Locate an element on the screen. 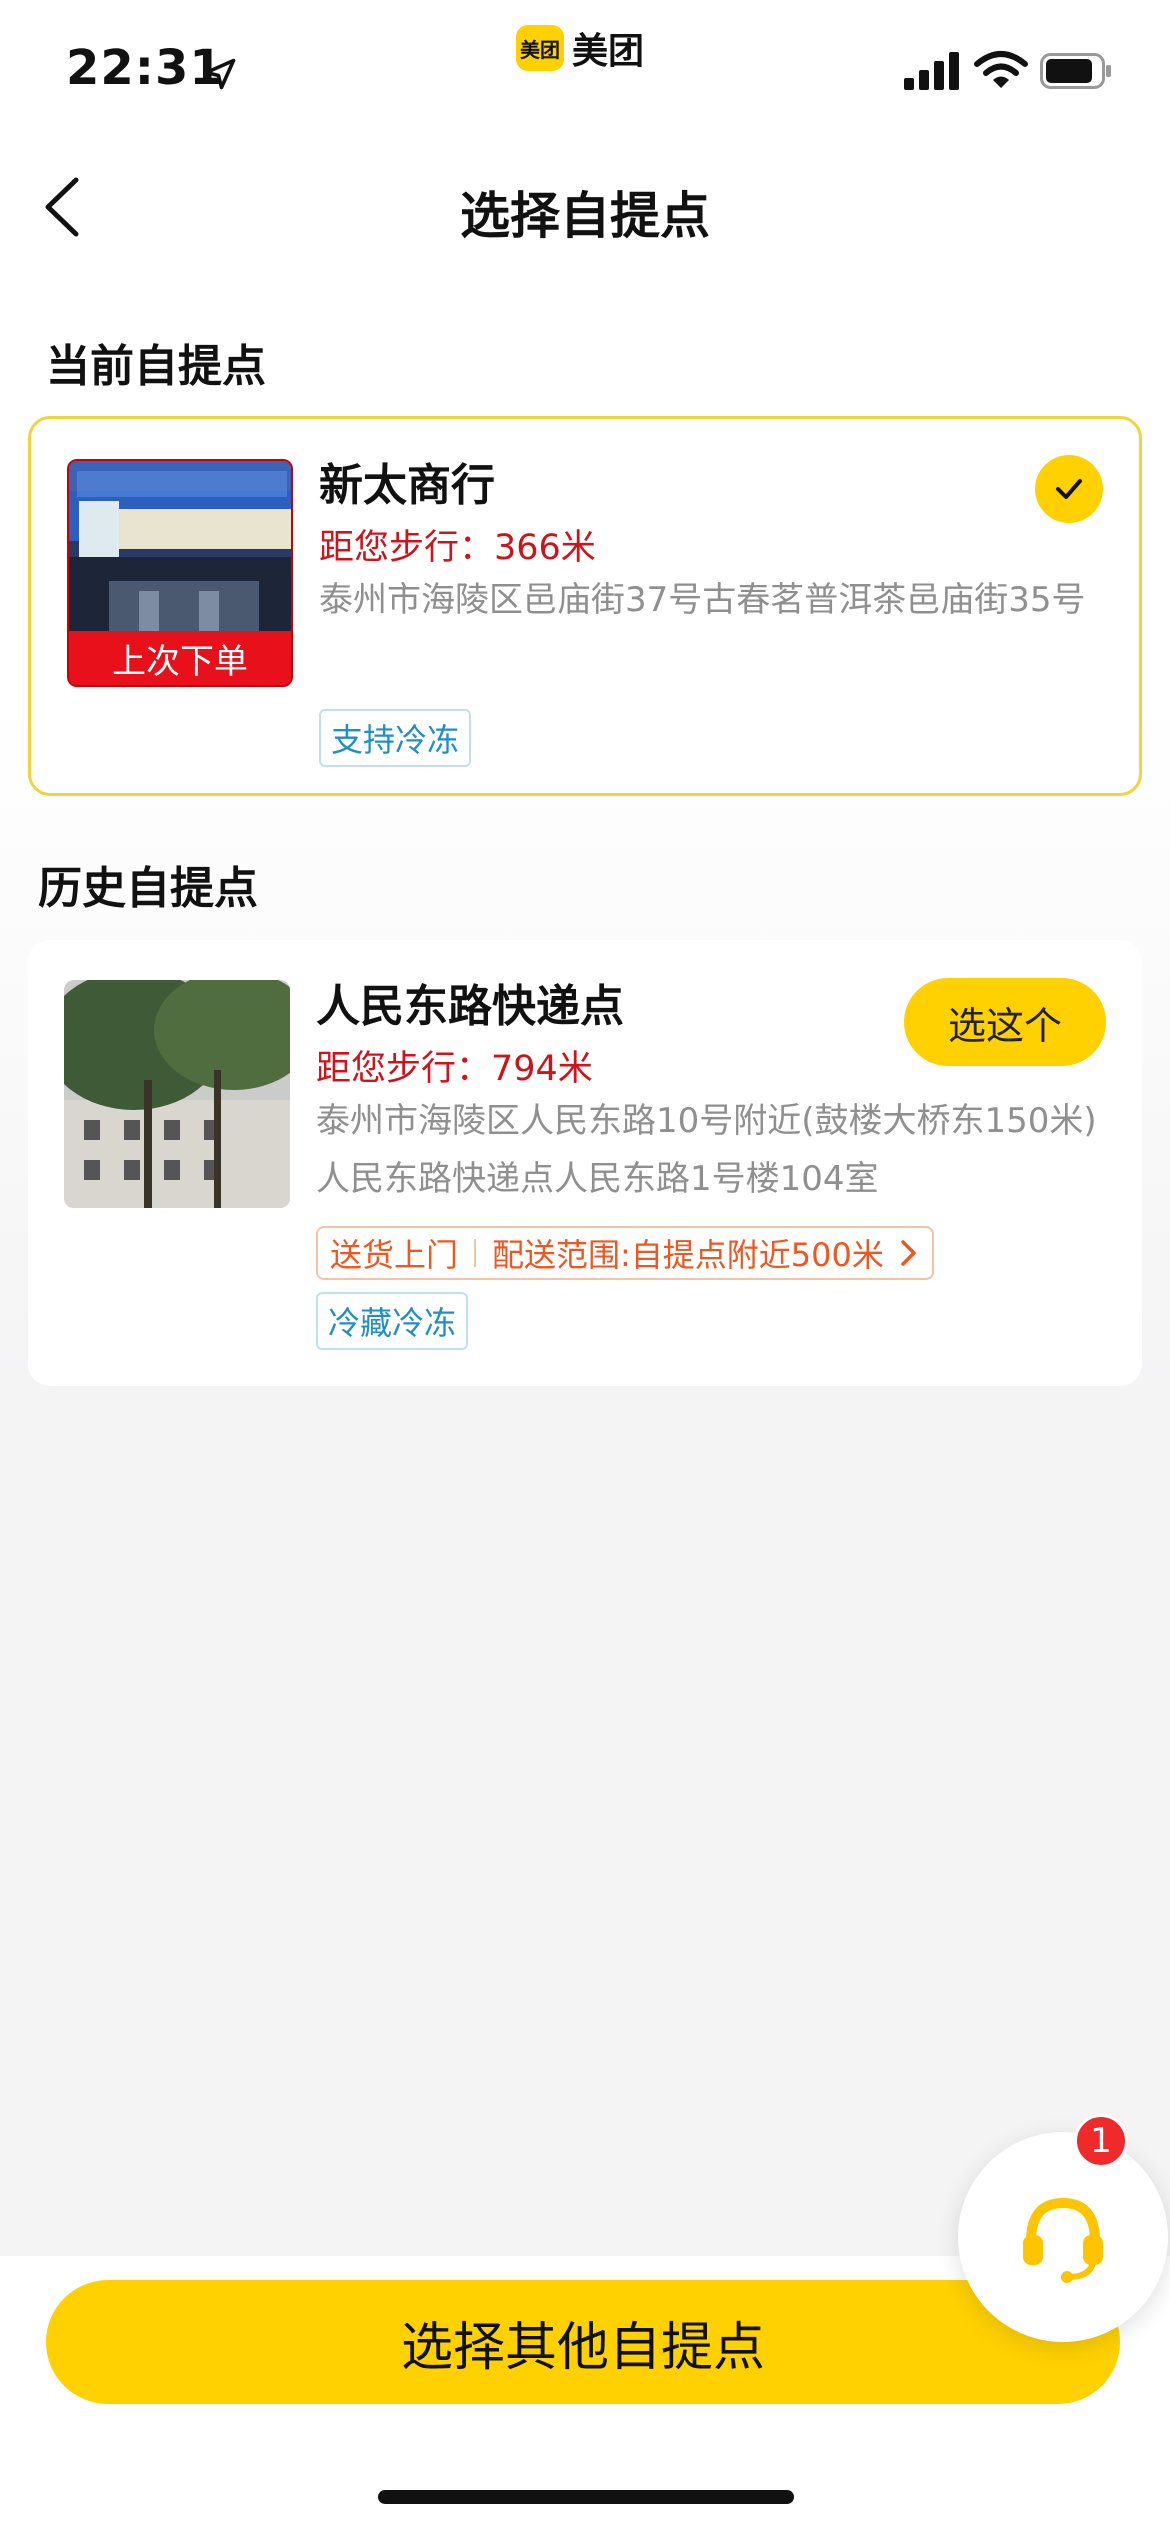 This screenshot has width=1170, height=2532. headset-icon is located at coordinates (1063, 2240).